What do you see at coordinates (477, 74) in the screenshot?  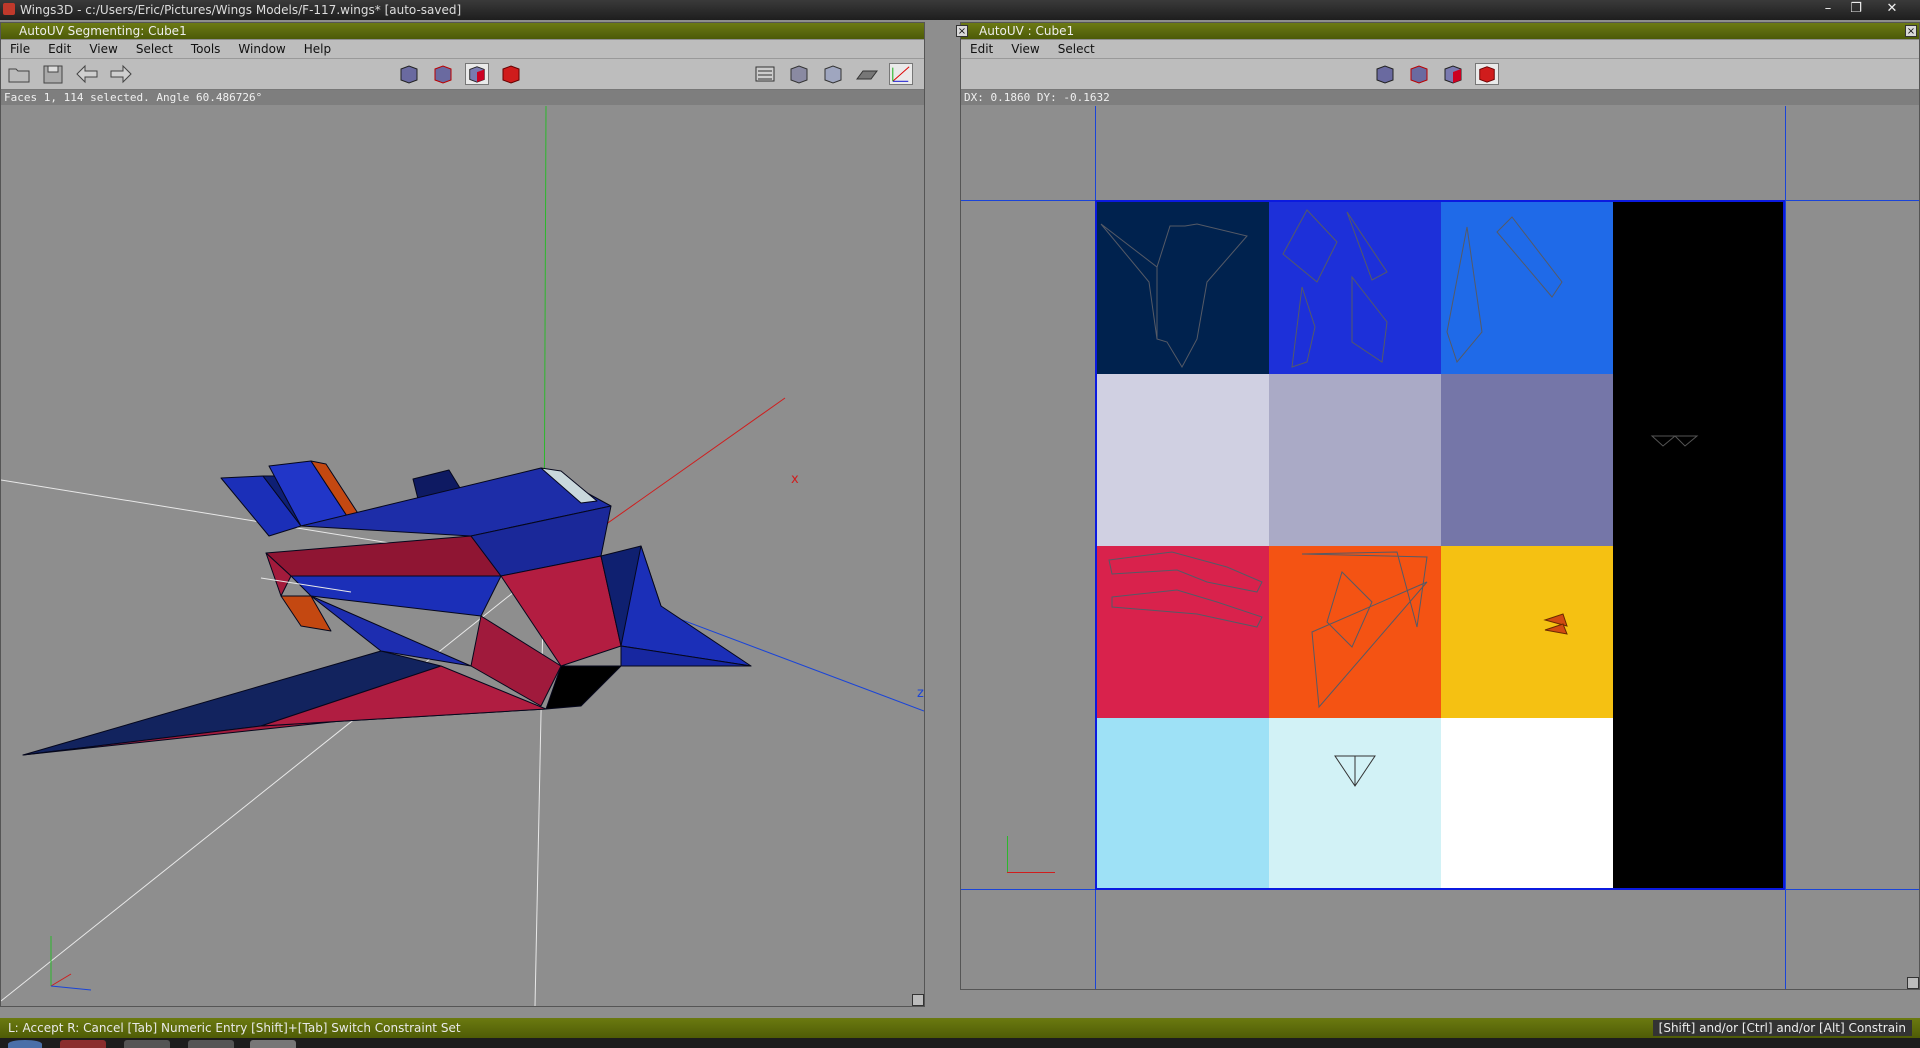 I see `face-select-mode-icon` at bounding box center [477, 74].